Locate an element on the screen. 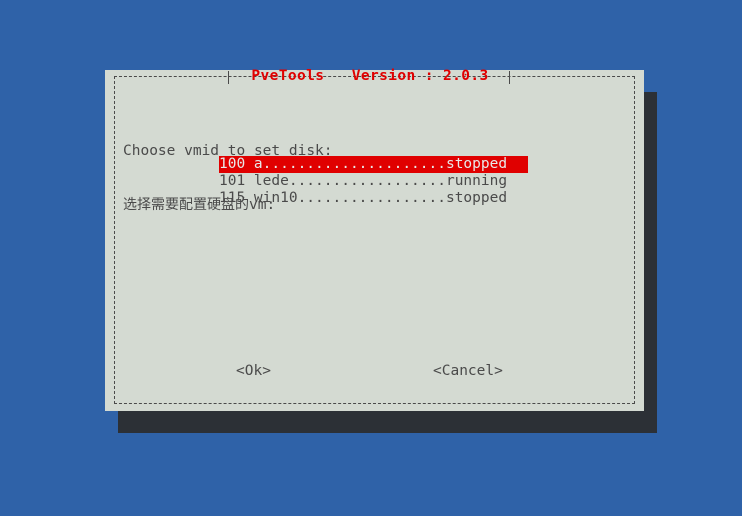 Image resolution: width=742 pixels, height=516 pixels. title-tick-left-icon is located at coordinates (228, 77).